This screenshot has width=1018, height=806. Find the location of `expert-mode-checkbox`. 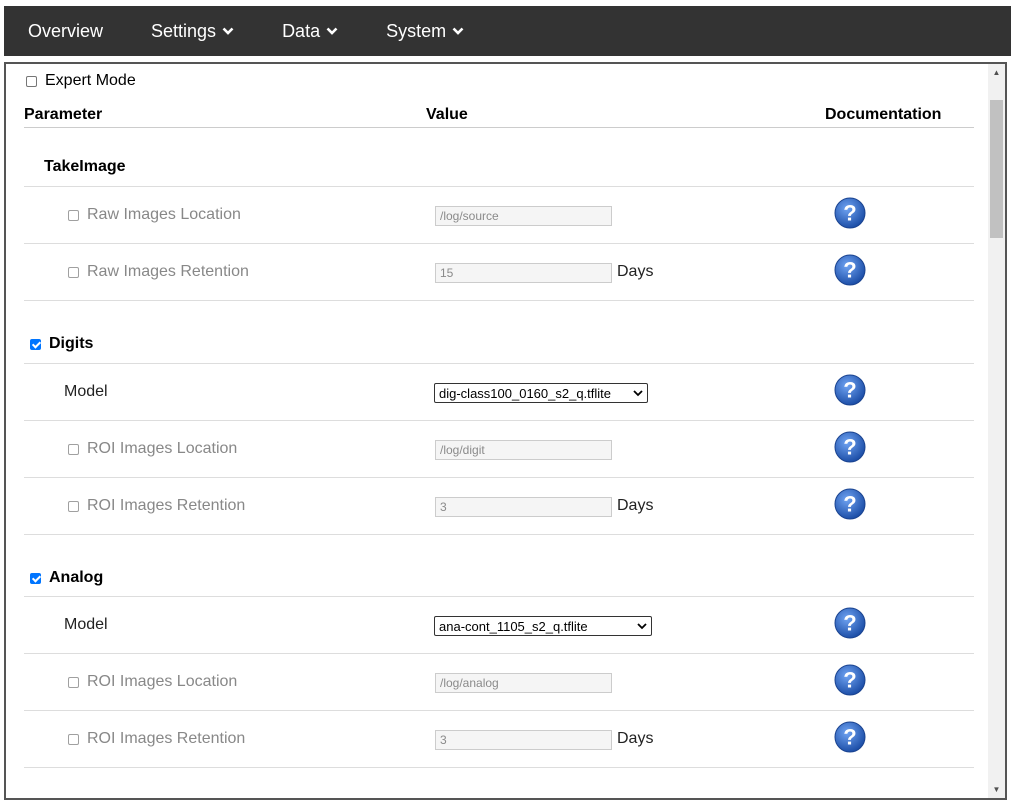

expert-mode-checkbox is located at coordinates (31, 81).